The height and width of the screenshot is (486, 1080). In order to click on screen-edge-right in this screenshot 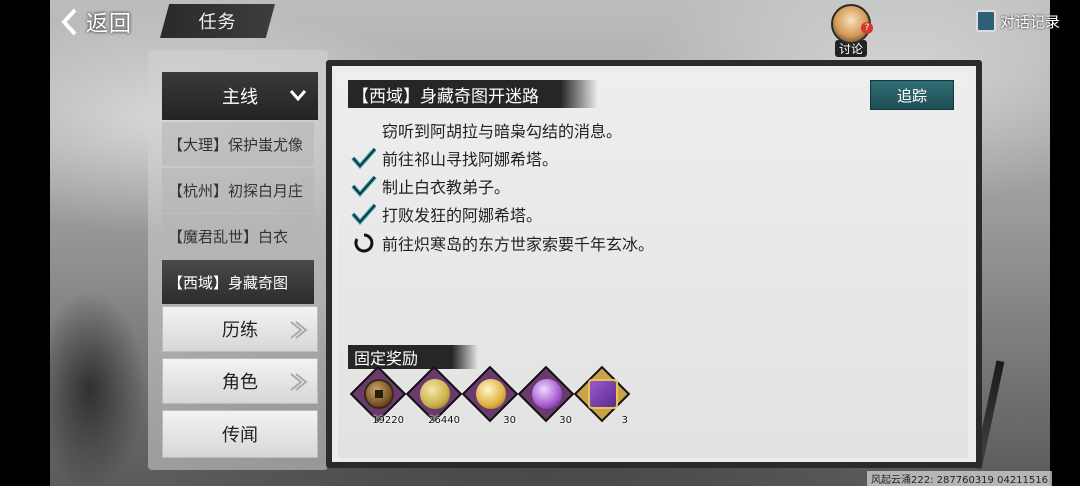, I will do `click(1065, 243)`.